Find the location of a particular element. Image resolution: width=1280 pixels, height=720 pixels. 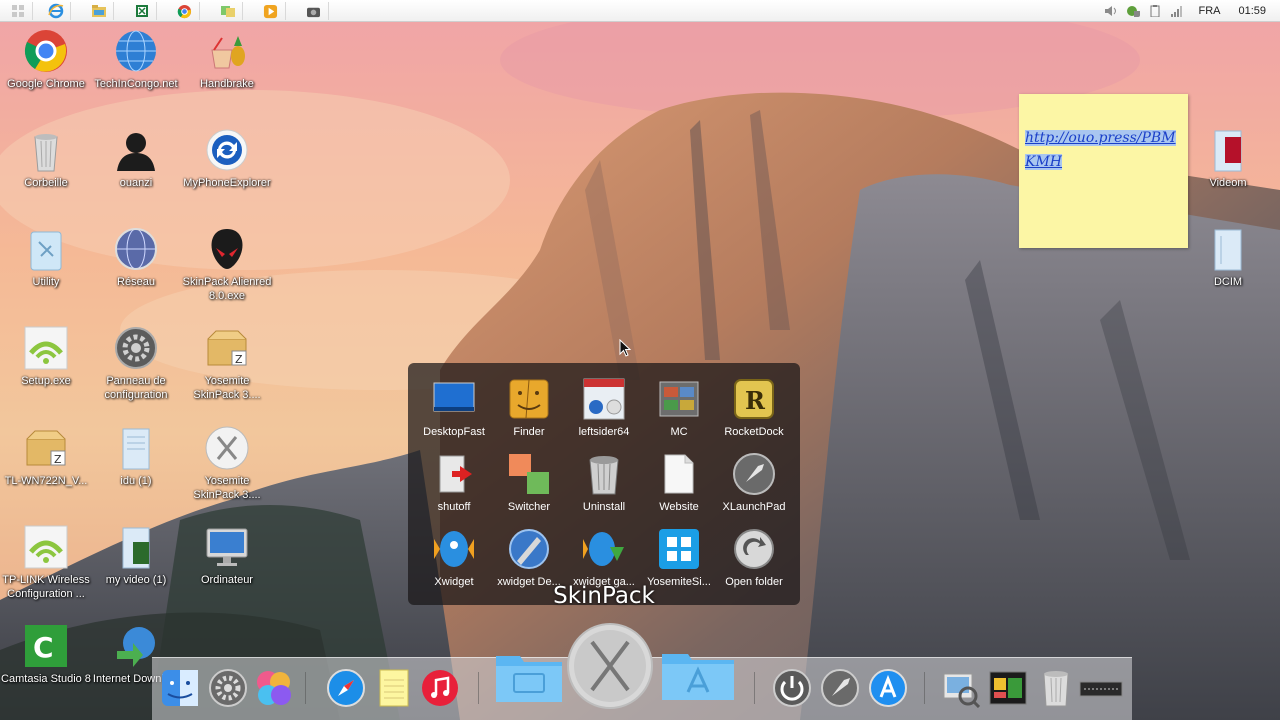

taskbar-excel is located at coordinates (142, 11).